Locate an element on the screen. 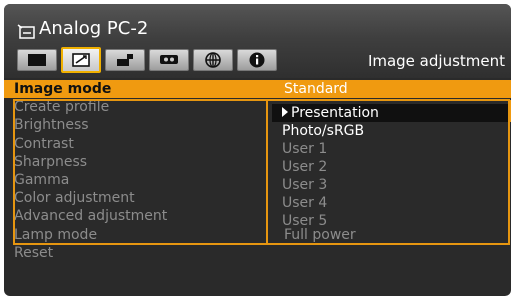  caret-right-icon is located at coordinates (285, 112).